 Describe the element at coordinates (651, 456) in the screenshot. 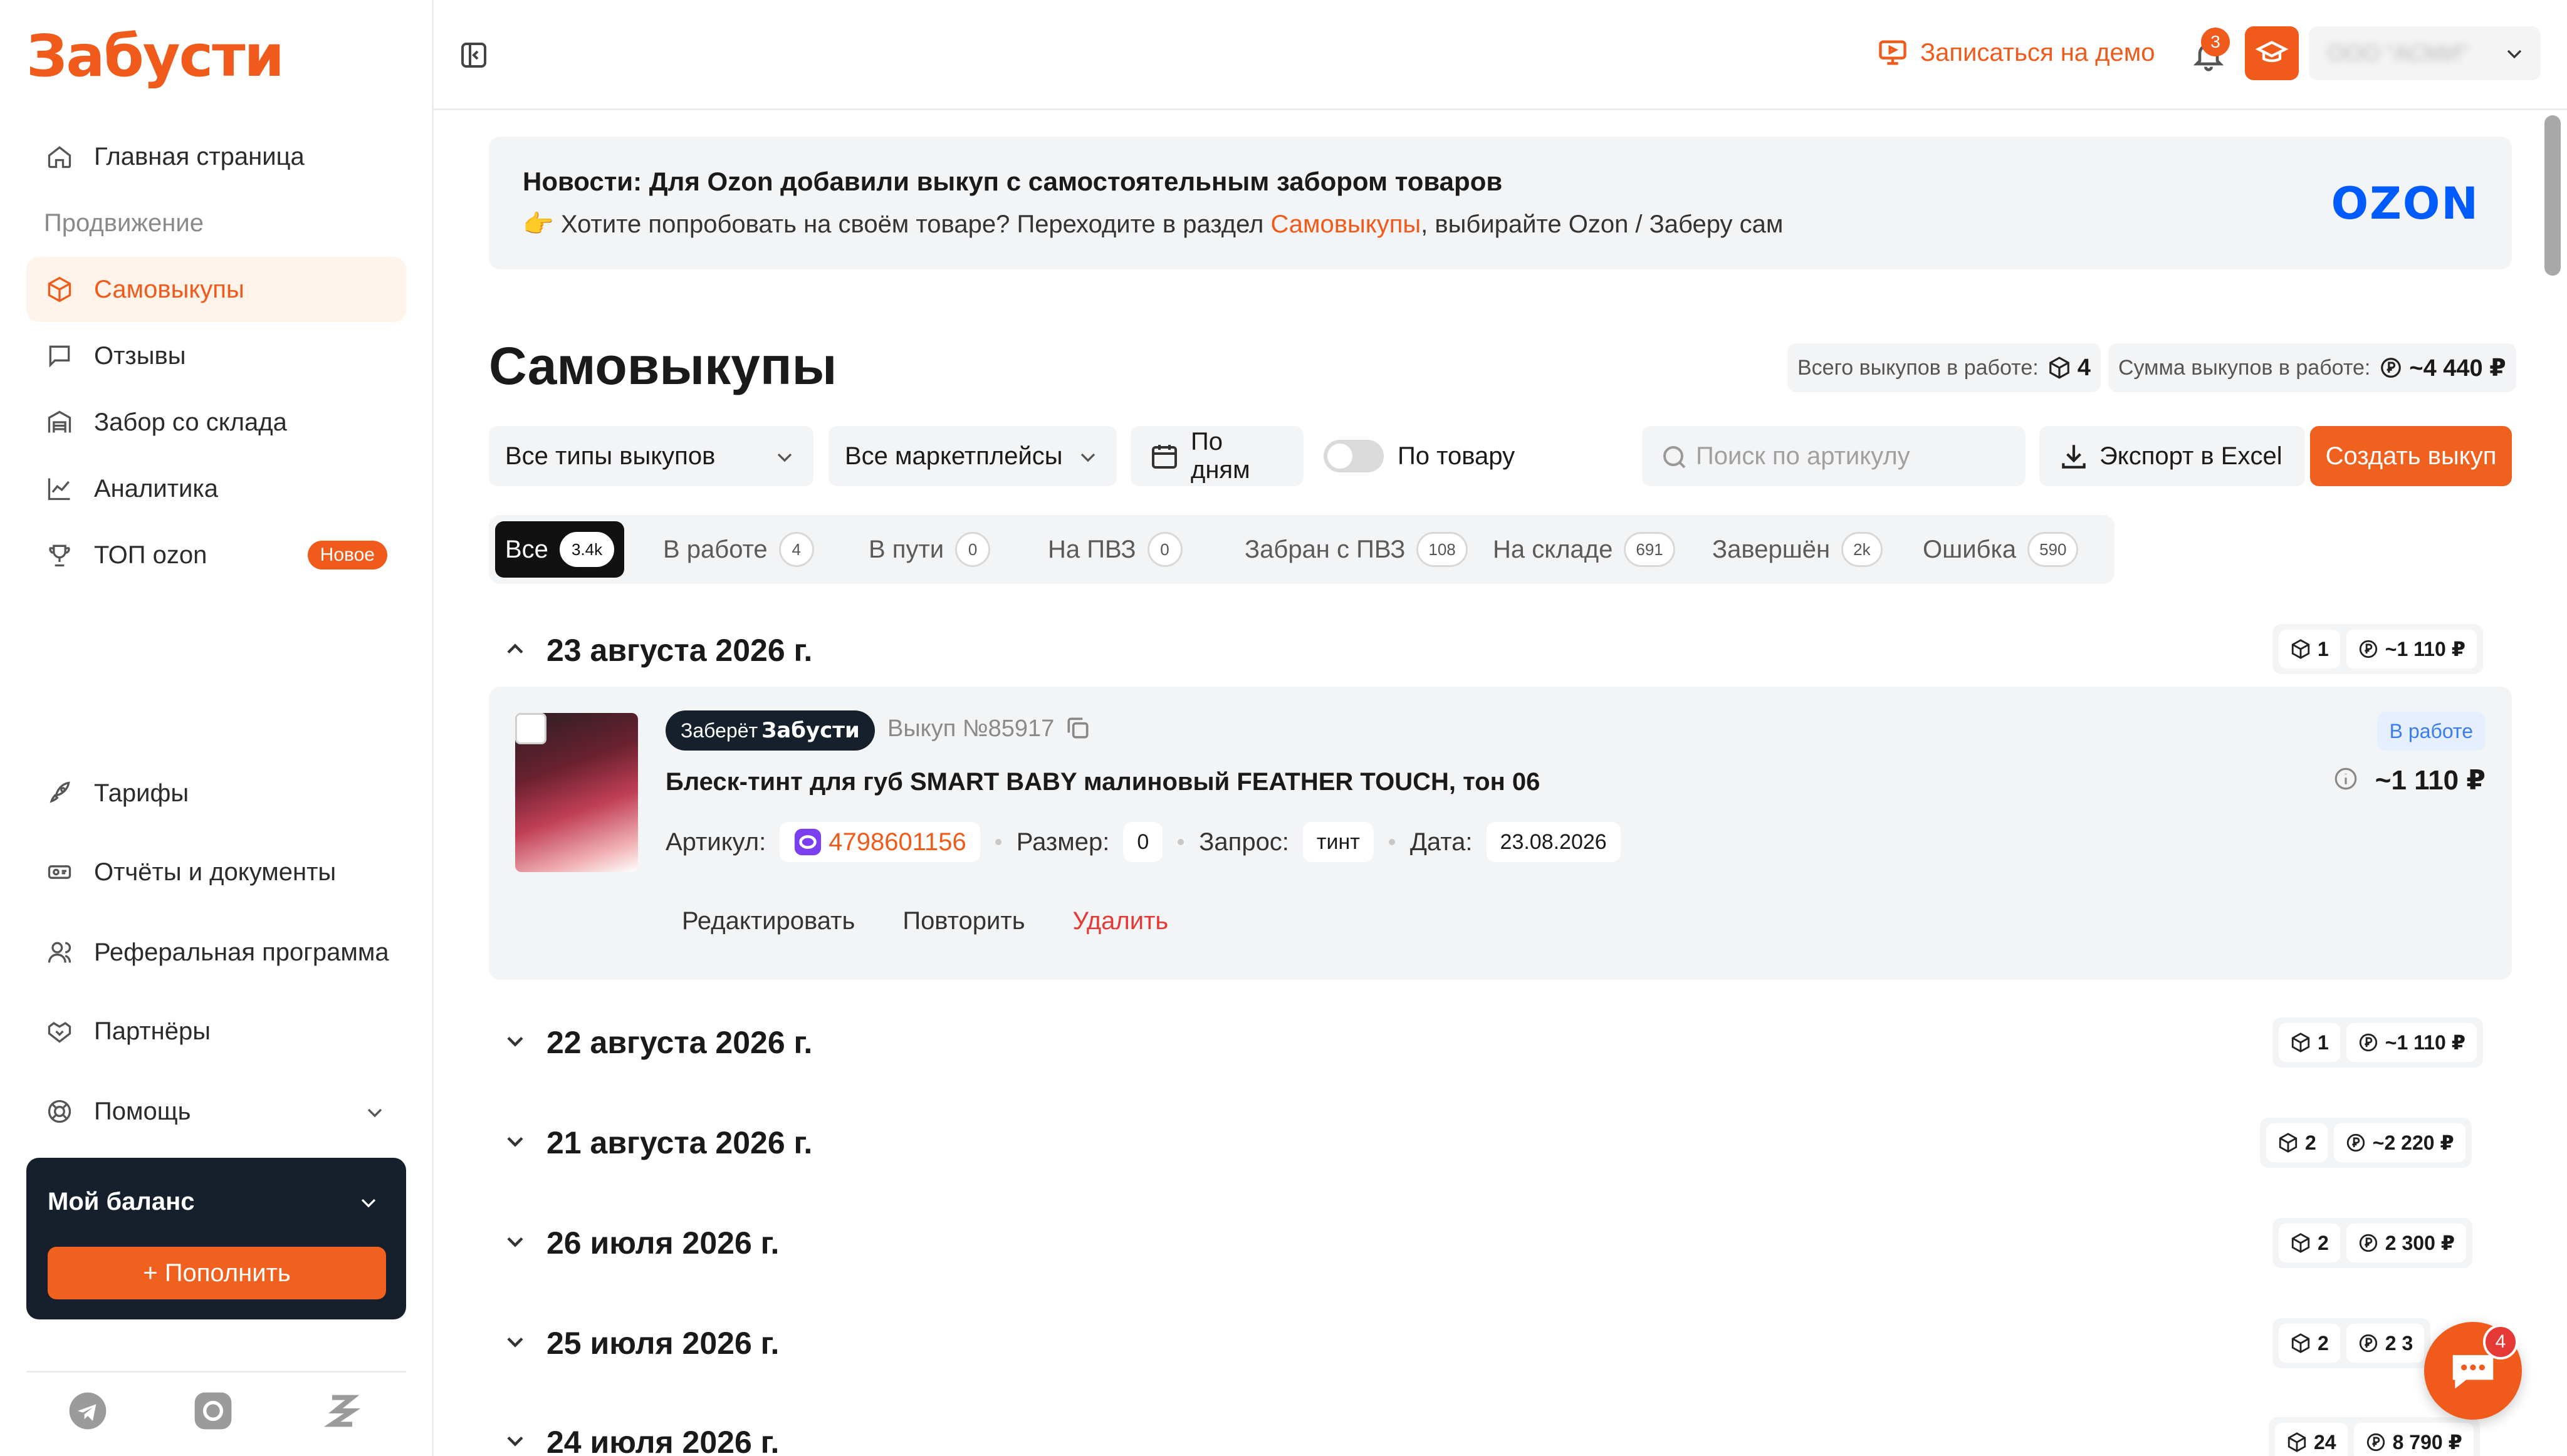

I see `purchase-type-select: Все типы выкупов` at that location.